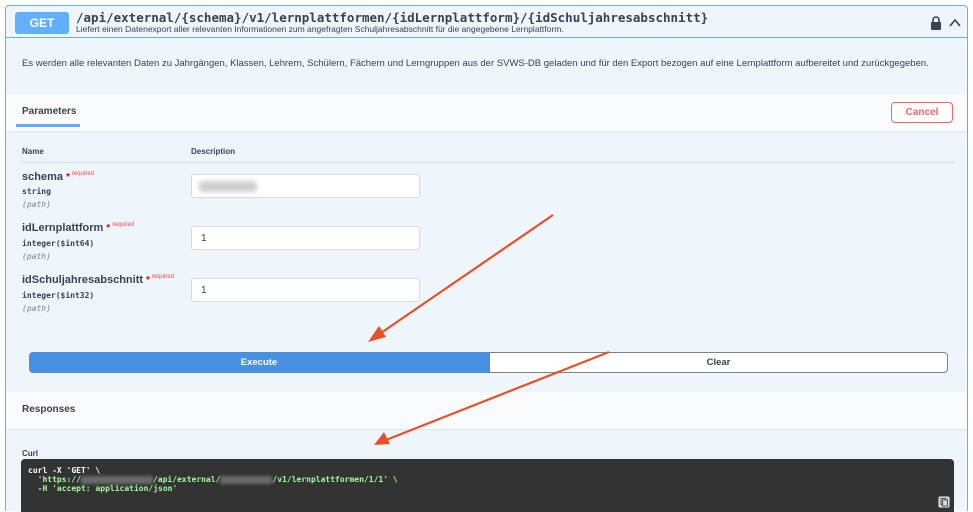  I want to click on param-name-schema: schema * required, so click(58, 177).